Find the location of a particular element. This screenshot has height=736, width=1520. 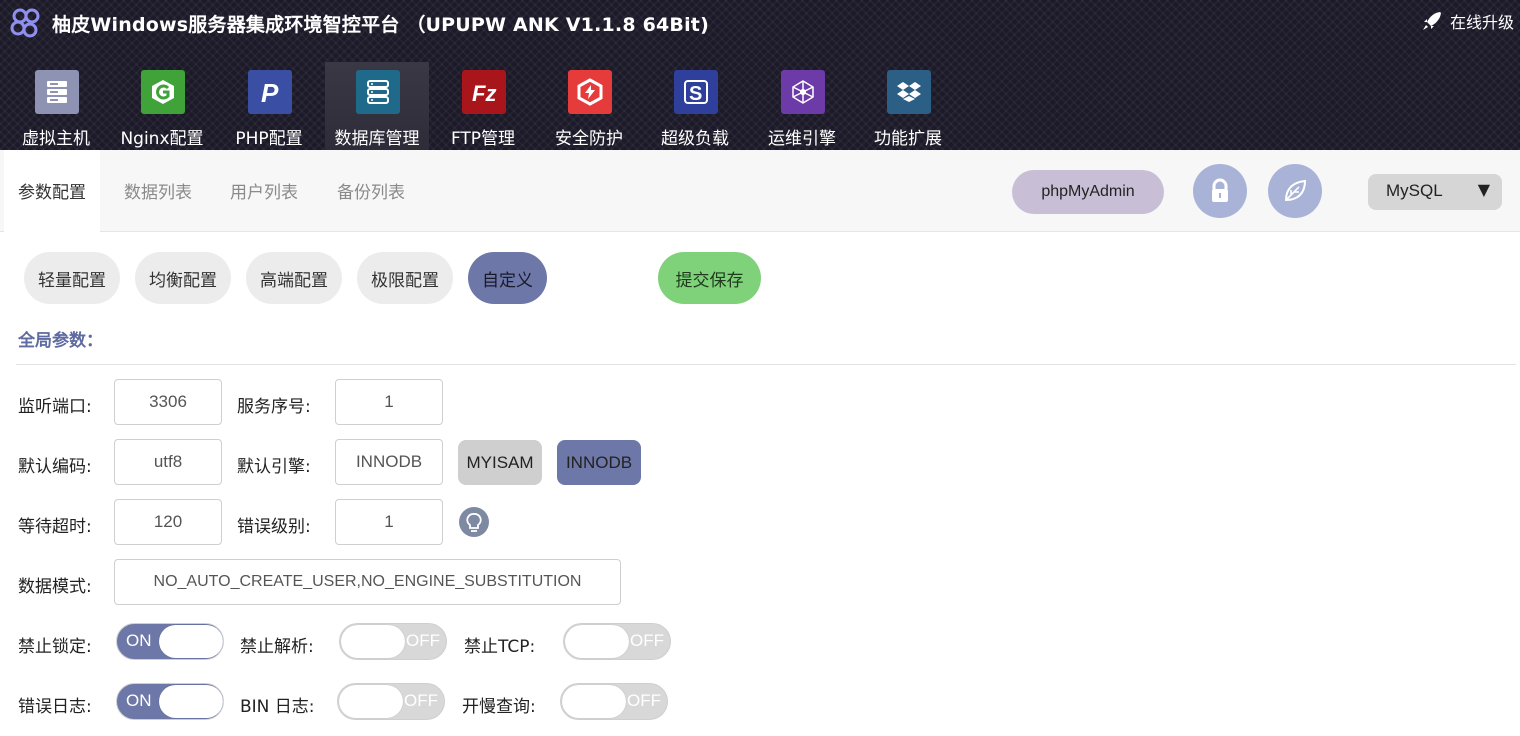

nav-item-security: 安全防护 is located at coordinates (589, 106).